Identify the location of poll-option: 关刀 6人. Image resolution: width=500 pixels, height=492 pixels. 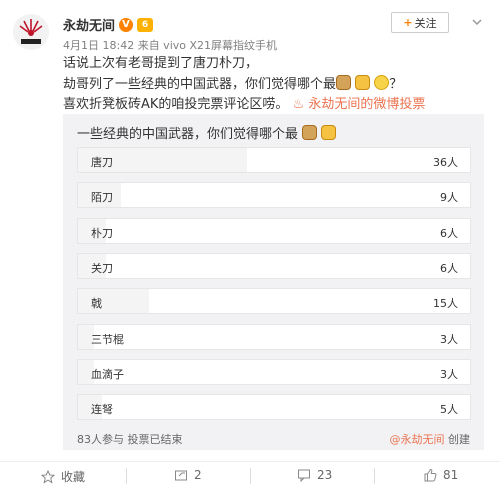
(274, 266).